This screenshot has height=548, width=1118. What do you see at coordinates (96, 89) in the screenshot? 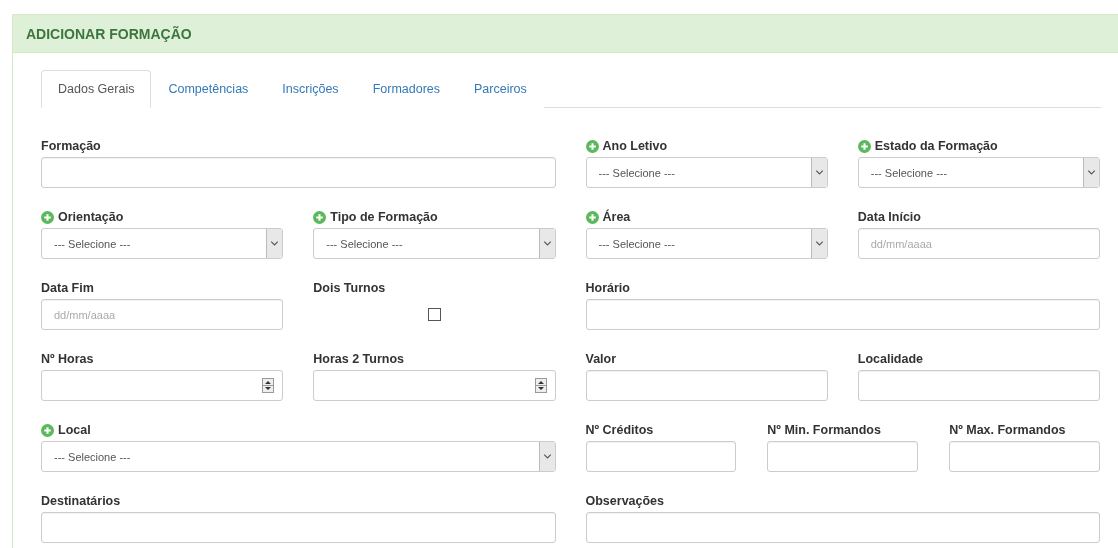
I see `tab: Dados Gerais` at bounding box center [96, 89].